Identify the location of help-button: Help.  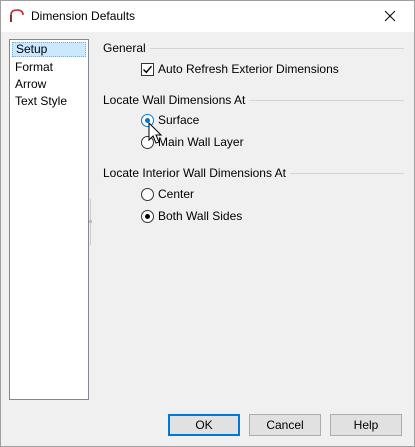
(366, 425).